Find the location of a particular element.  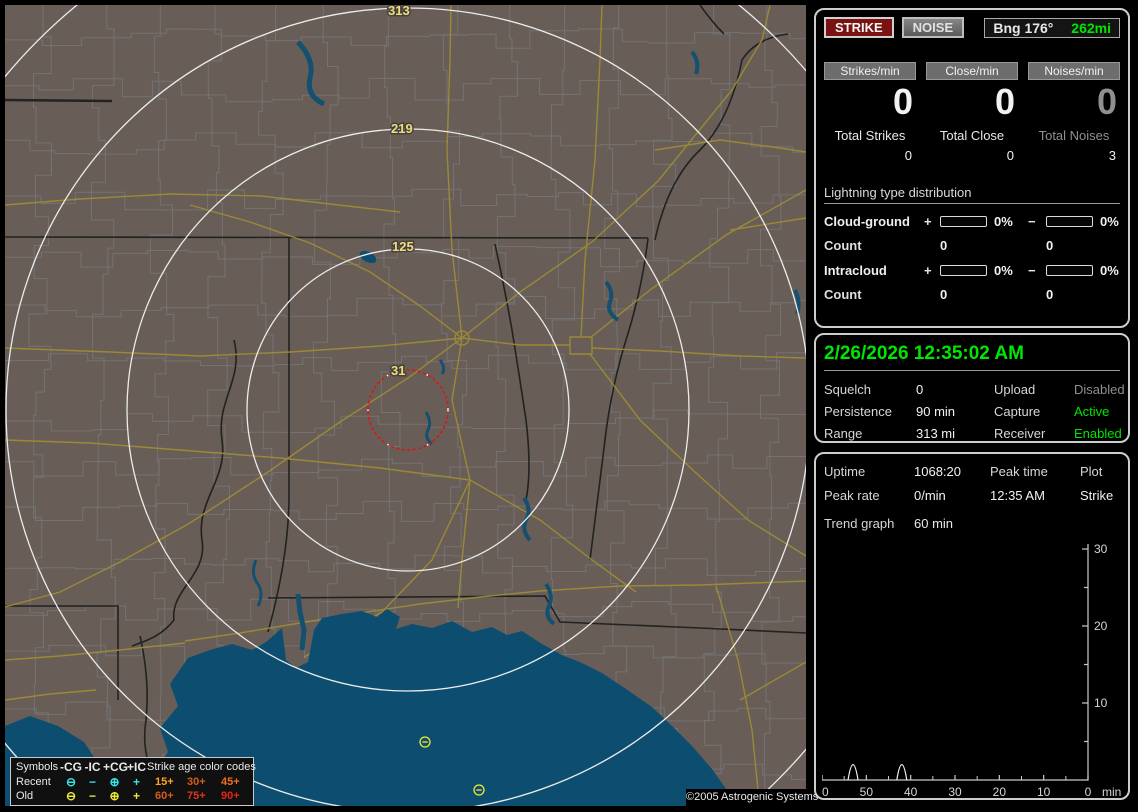

intracloud-label: Intracloud is located at coordinates (855, 270).